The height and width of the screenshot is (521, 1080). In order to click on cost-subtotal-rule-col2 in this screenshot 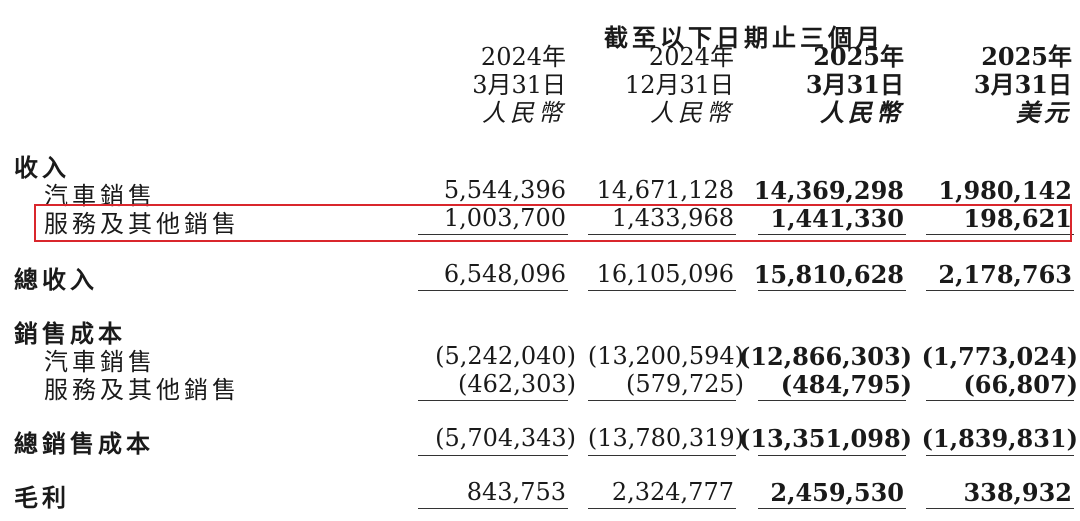, I will do `click(662, 400)`.